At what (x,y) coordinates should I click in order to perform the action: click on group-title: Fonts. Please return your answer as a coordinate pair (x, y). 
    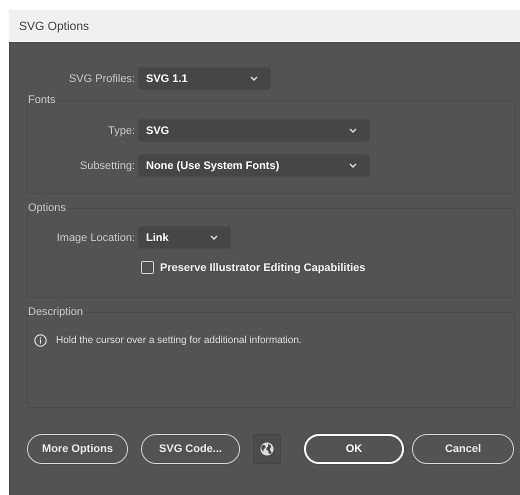
    Looking at the image, I should click on (42, 100).